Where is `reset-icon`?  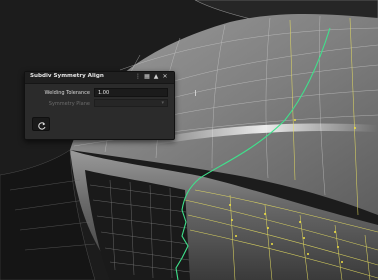
reset-icon is located at coordinates (42, 126).